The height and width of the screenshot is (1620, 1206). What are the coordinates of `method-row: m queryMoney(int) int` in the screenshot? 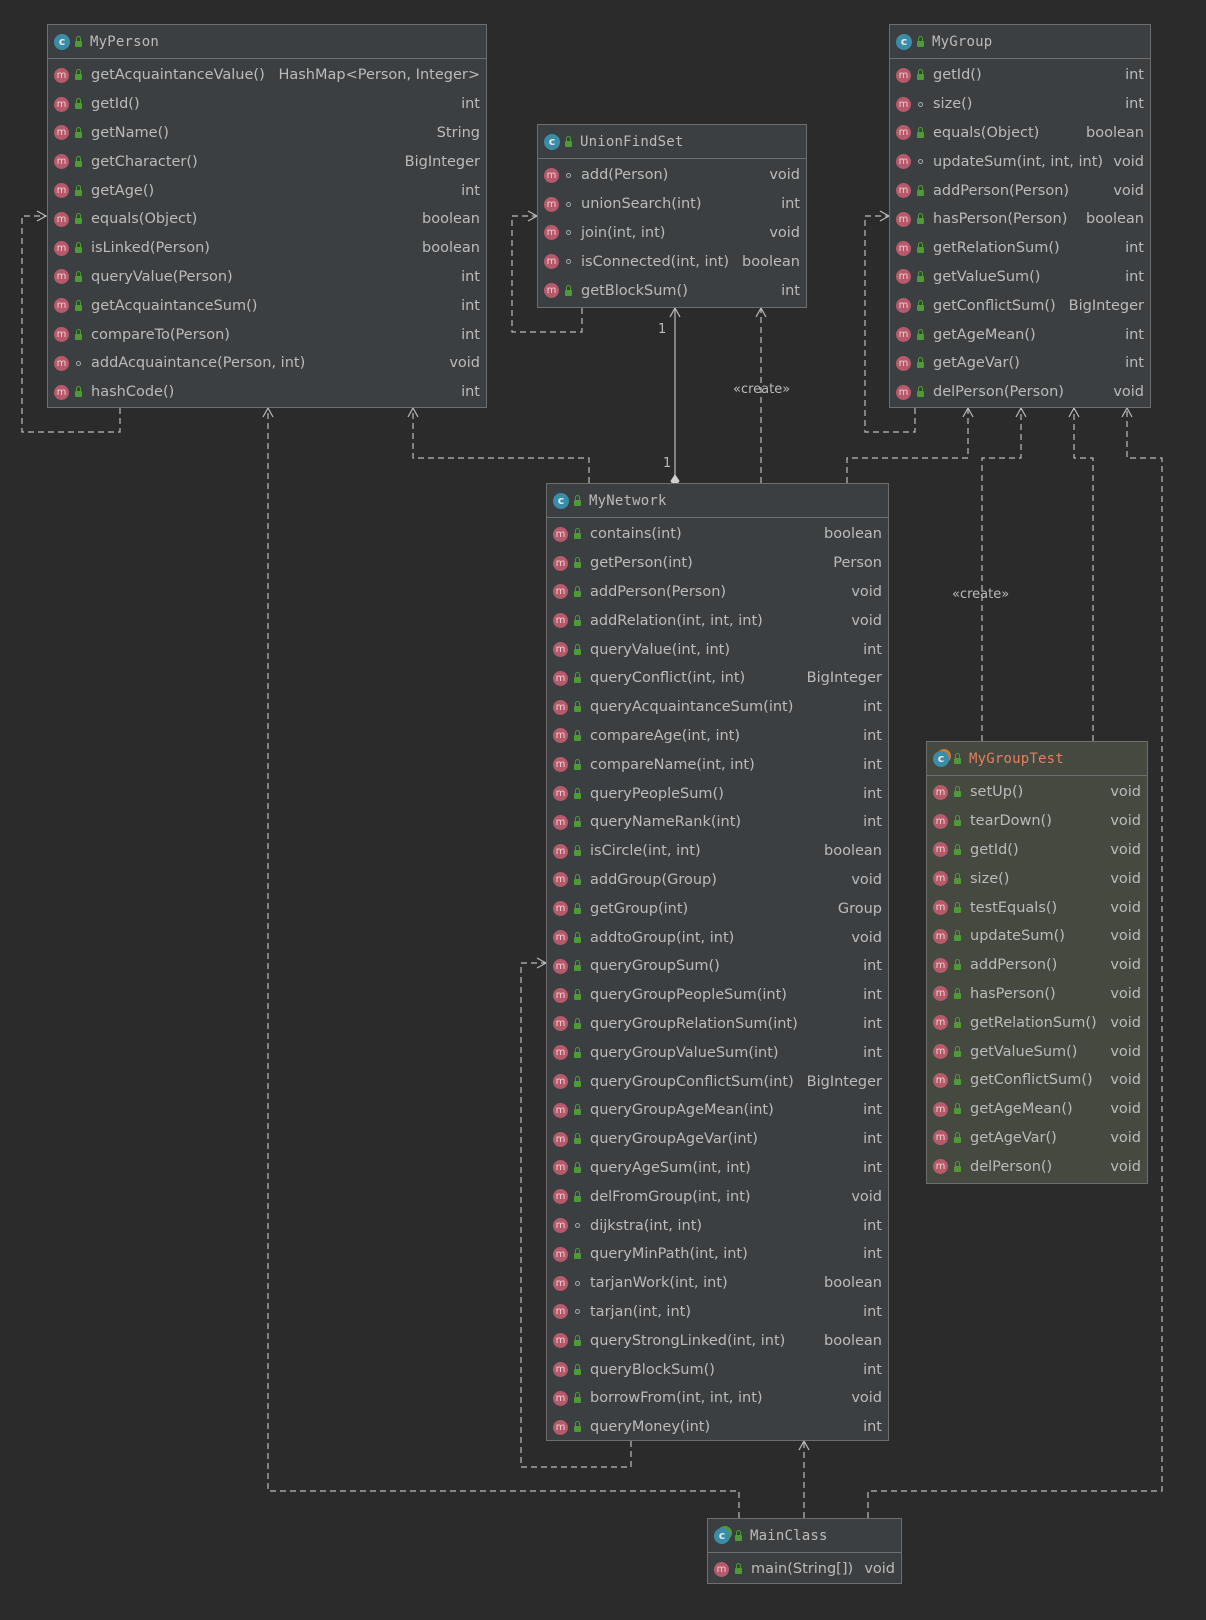 It's located at (717, 1427).